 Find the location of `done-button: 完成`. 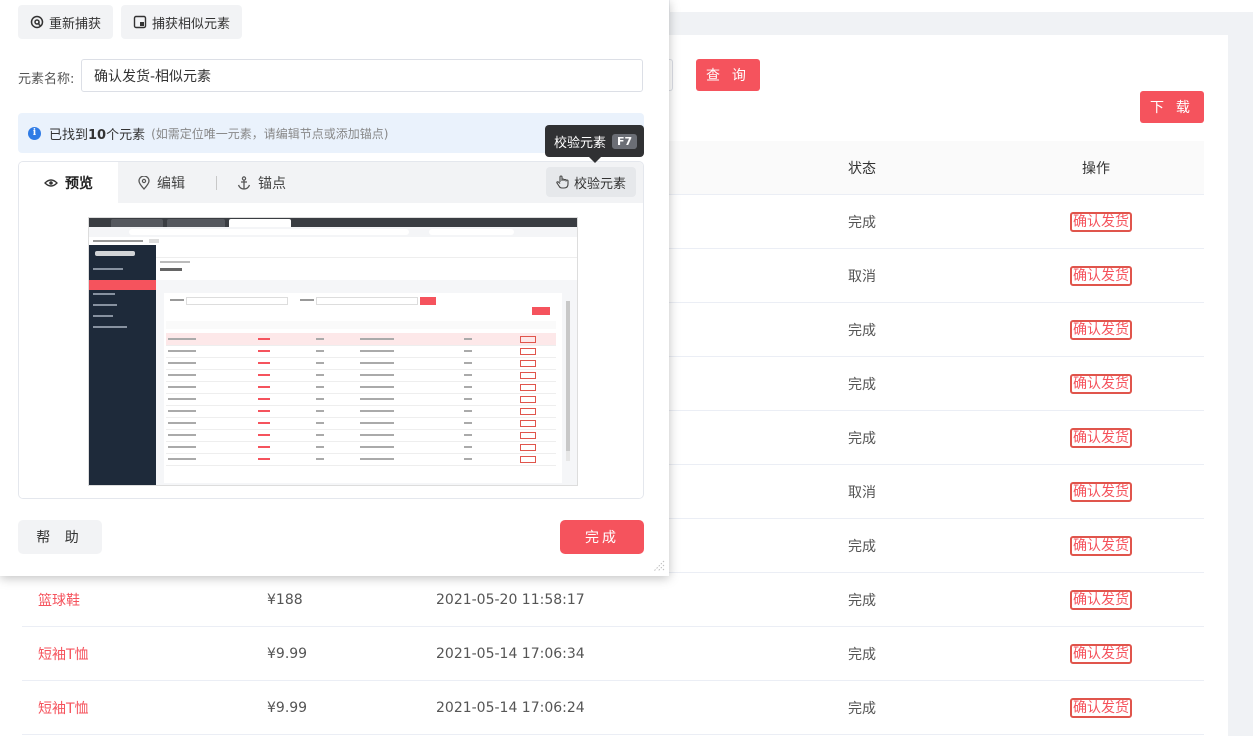

done-button: 完成 is located at coordinates (602, 537).